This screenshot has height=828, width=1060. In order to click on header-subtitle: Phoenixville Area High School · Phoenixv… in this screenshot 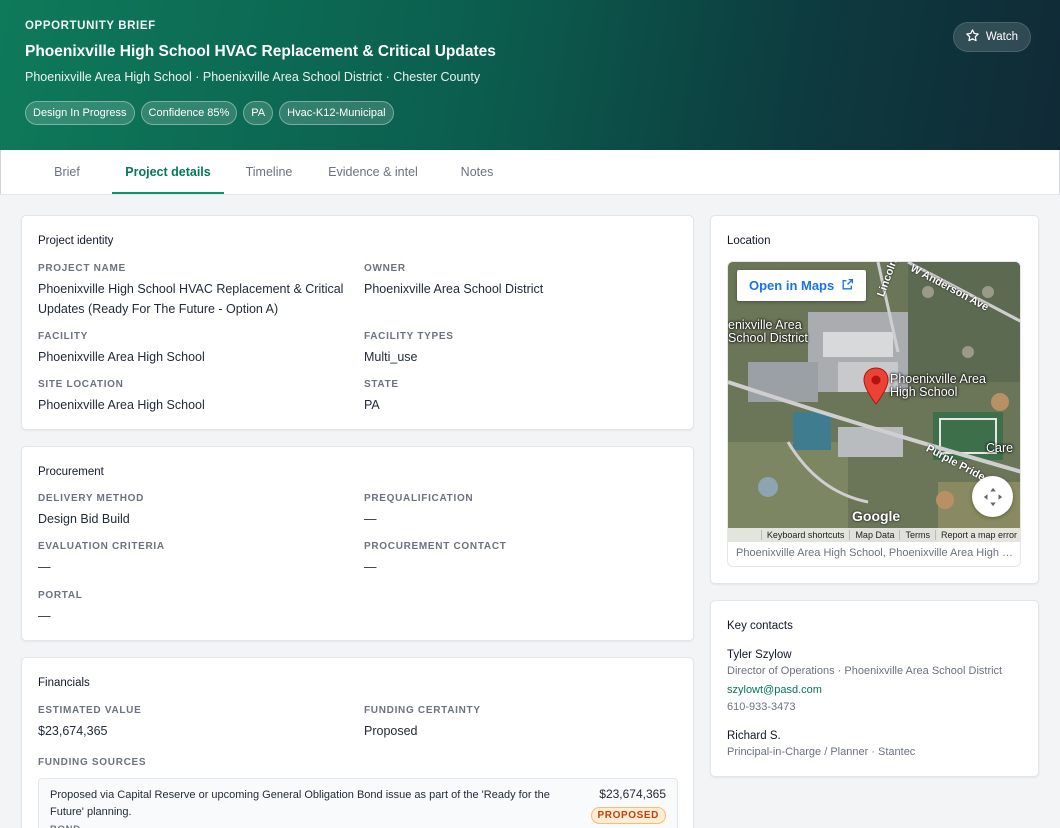, I will do `click(253, 77)`.